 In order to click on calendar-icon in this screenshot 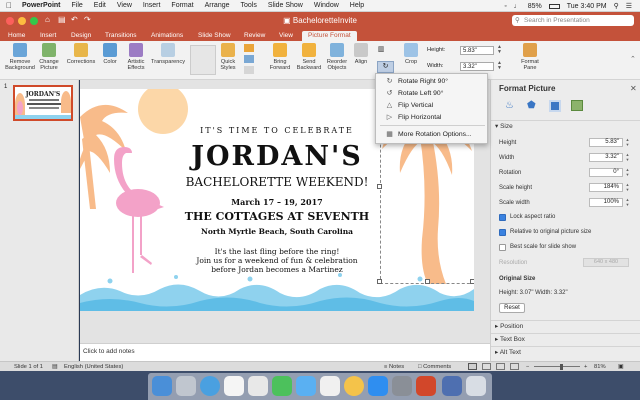, I will do `click(234, 386)`.